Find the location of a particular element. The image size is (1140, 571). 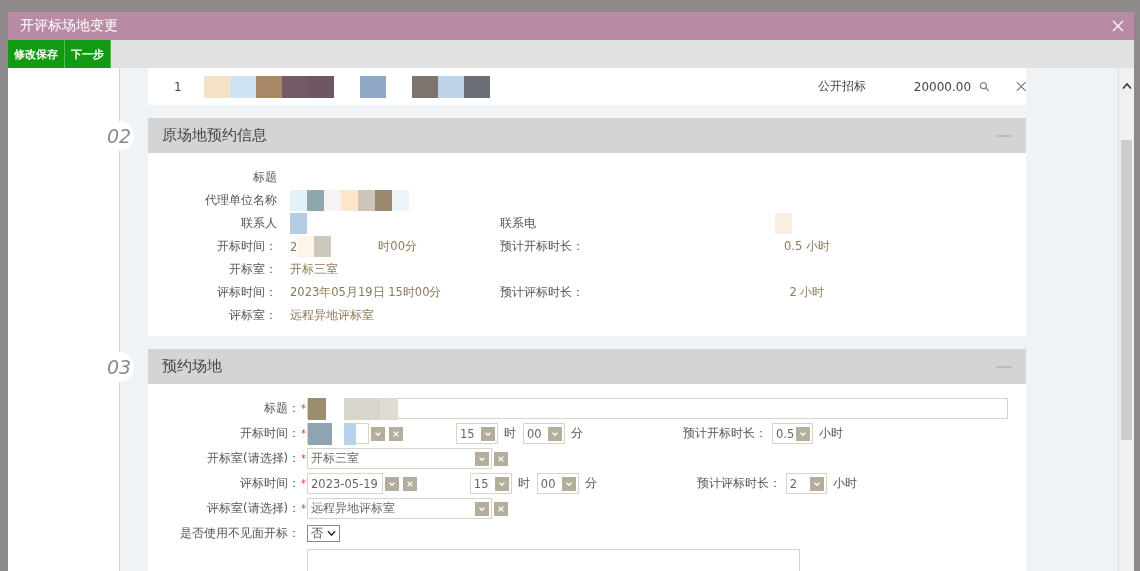

select-field: 0.5 is located at coordinates (792, 433).